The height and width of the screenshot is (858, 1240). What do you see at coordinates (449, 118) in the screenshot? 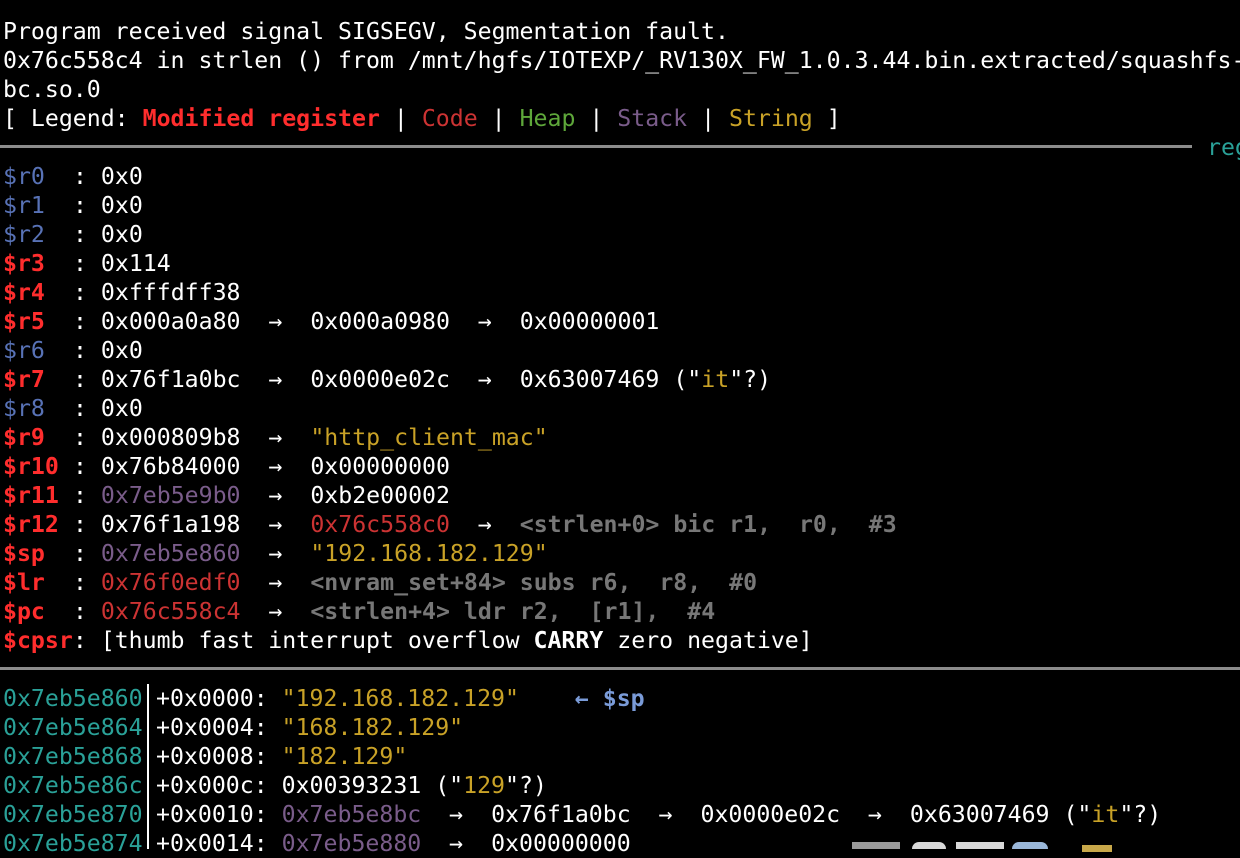
I see `legend-code: Code` at bounding box center [449, 118].